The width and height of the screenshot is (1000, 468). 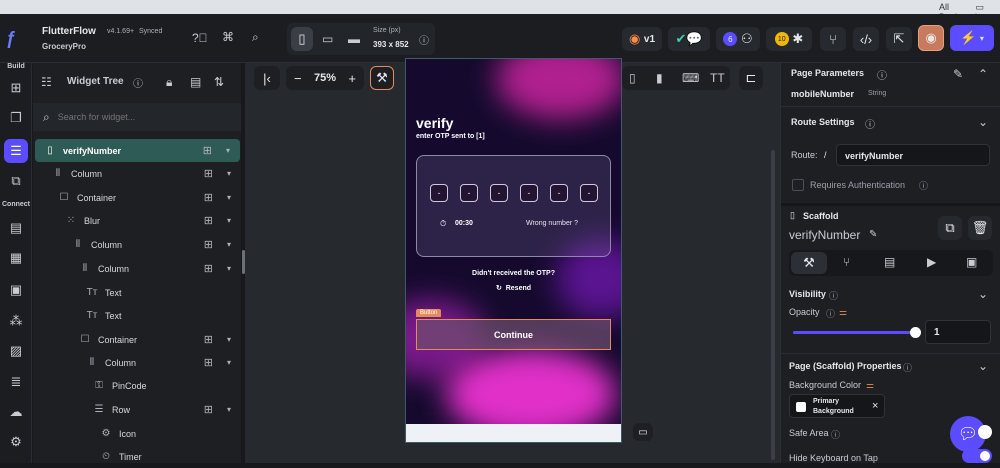 I want to click on tree-structure-icon: ⊏, so click(x=751, y=78).